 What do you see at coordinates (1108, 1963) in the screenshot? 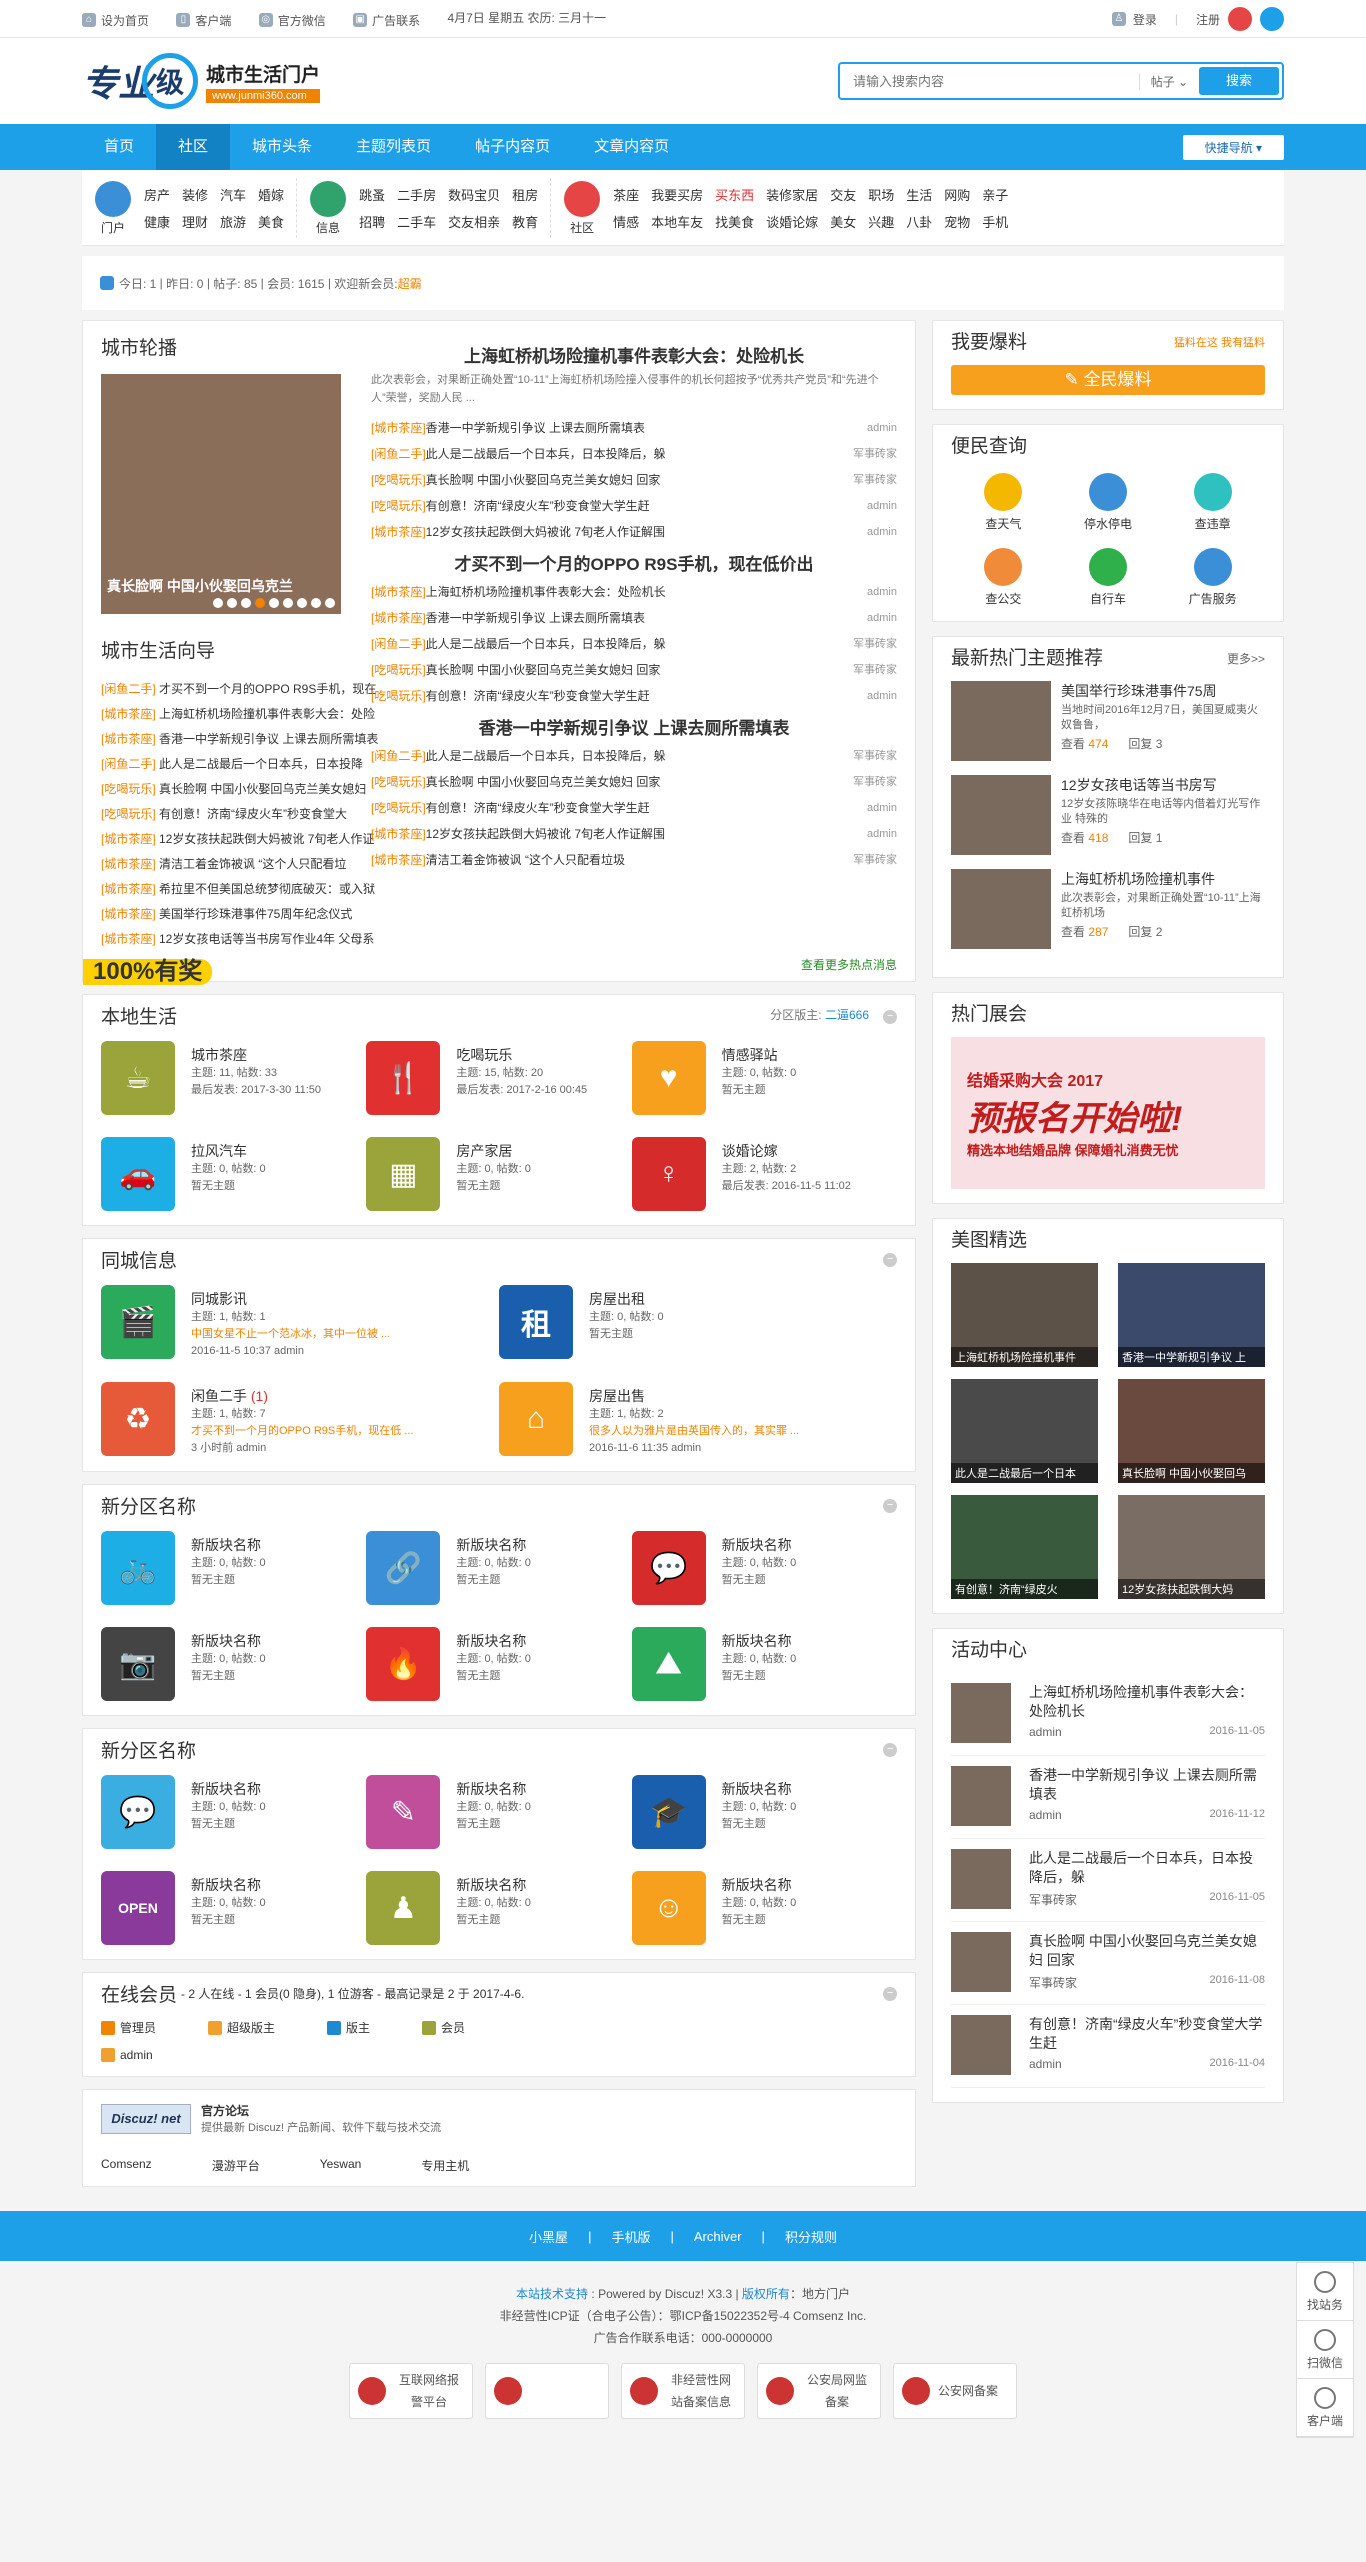
I see `activity-item: 真长脸啊 中国小伙娶回乌克兰美女媳妇 回家 军事砖家 2016-11-08` at bounding box center [1108, 1963].